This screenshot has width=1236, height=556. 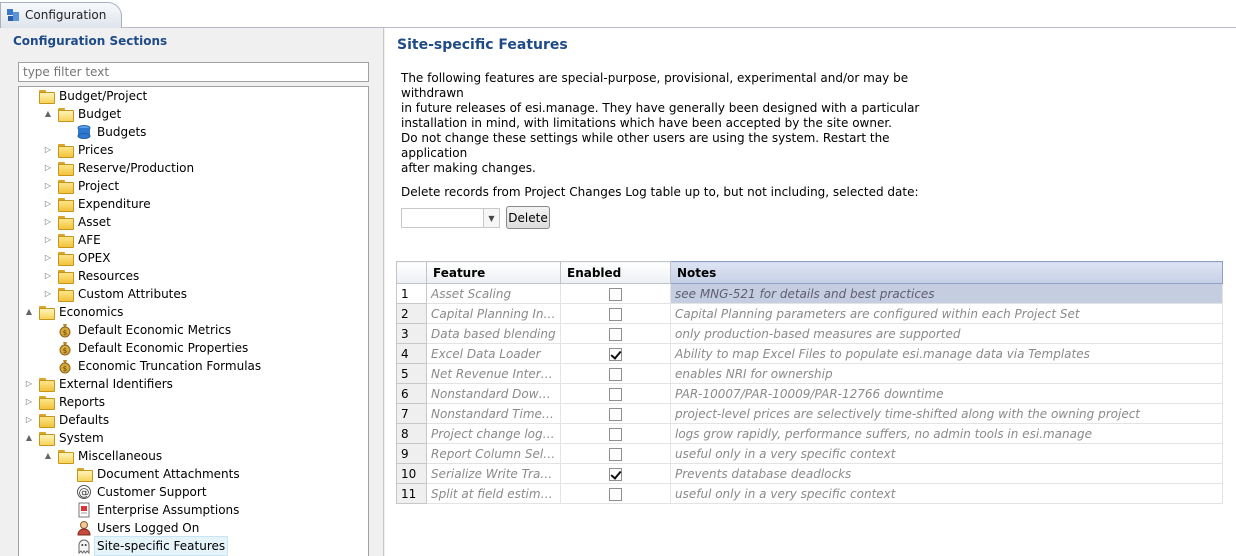 What do you see at coordinates (442, 218) in the screenshot?
I see `date-input` at bounding box center [442, 218].